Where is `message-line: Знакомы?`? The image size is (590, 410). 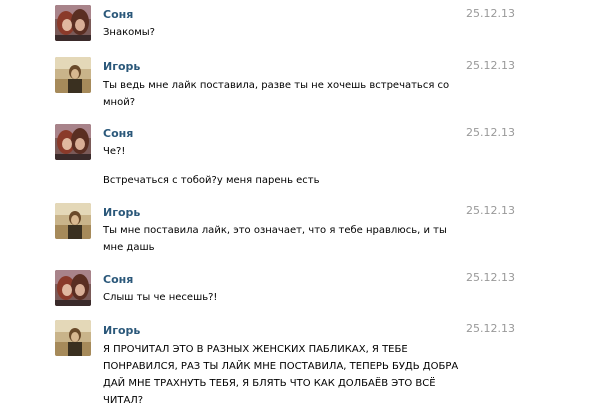
message-line: Знакомы? is located at coordinates (129, 32).